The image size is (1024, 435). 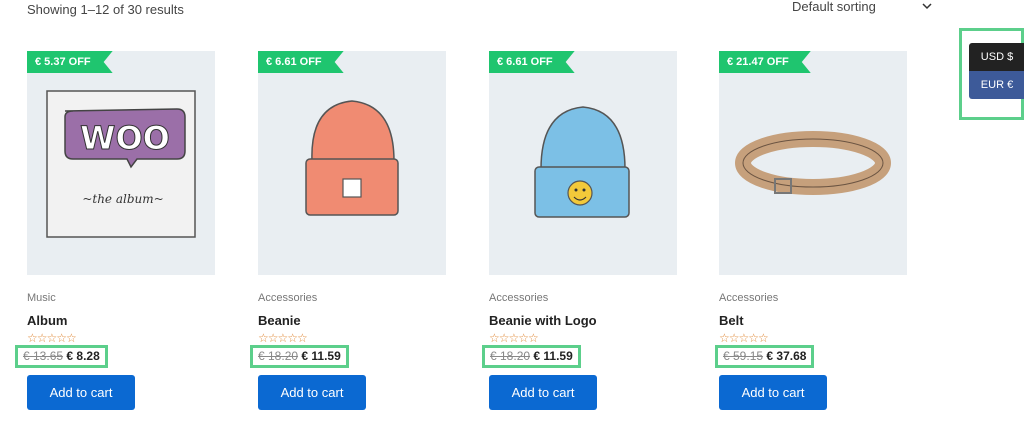 I want to click on beanie-blue-art, so click(x=582, y=162).